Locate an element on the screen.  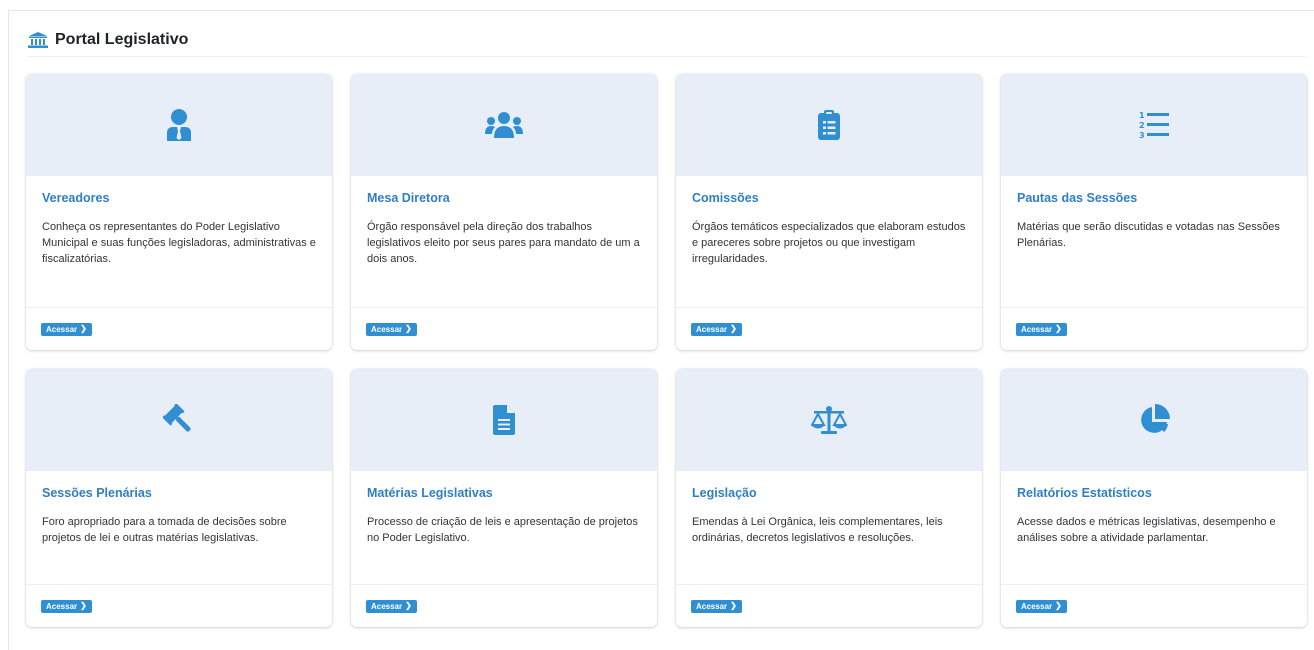
clipboard-list-icon is located at coordinates (829, 125).